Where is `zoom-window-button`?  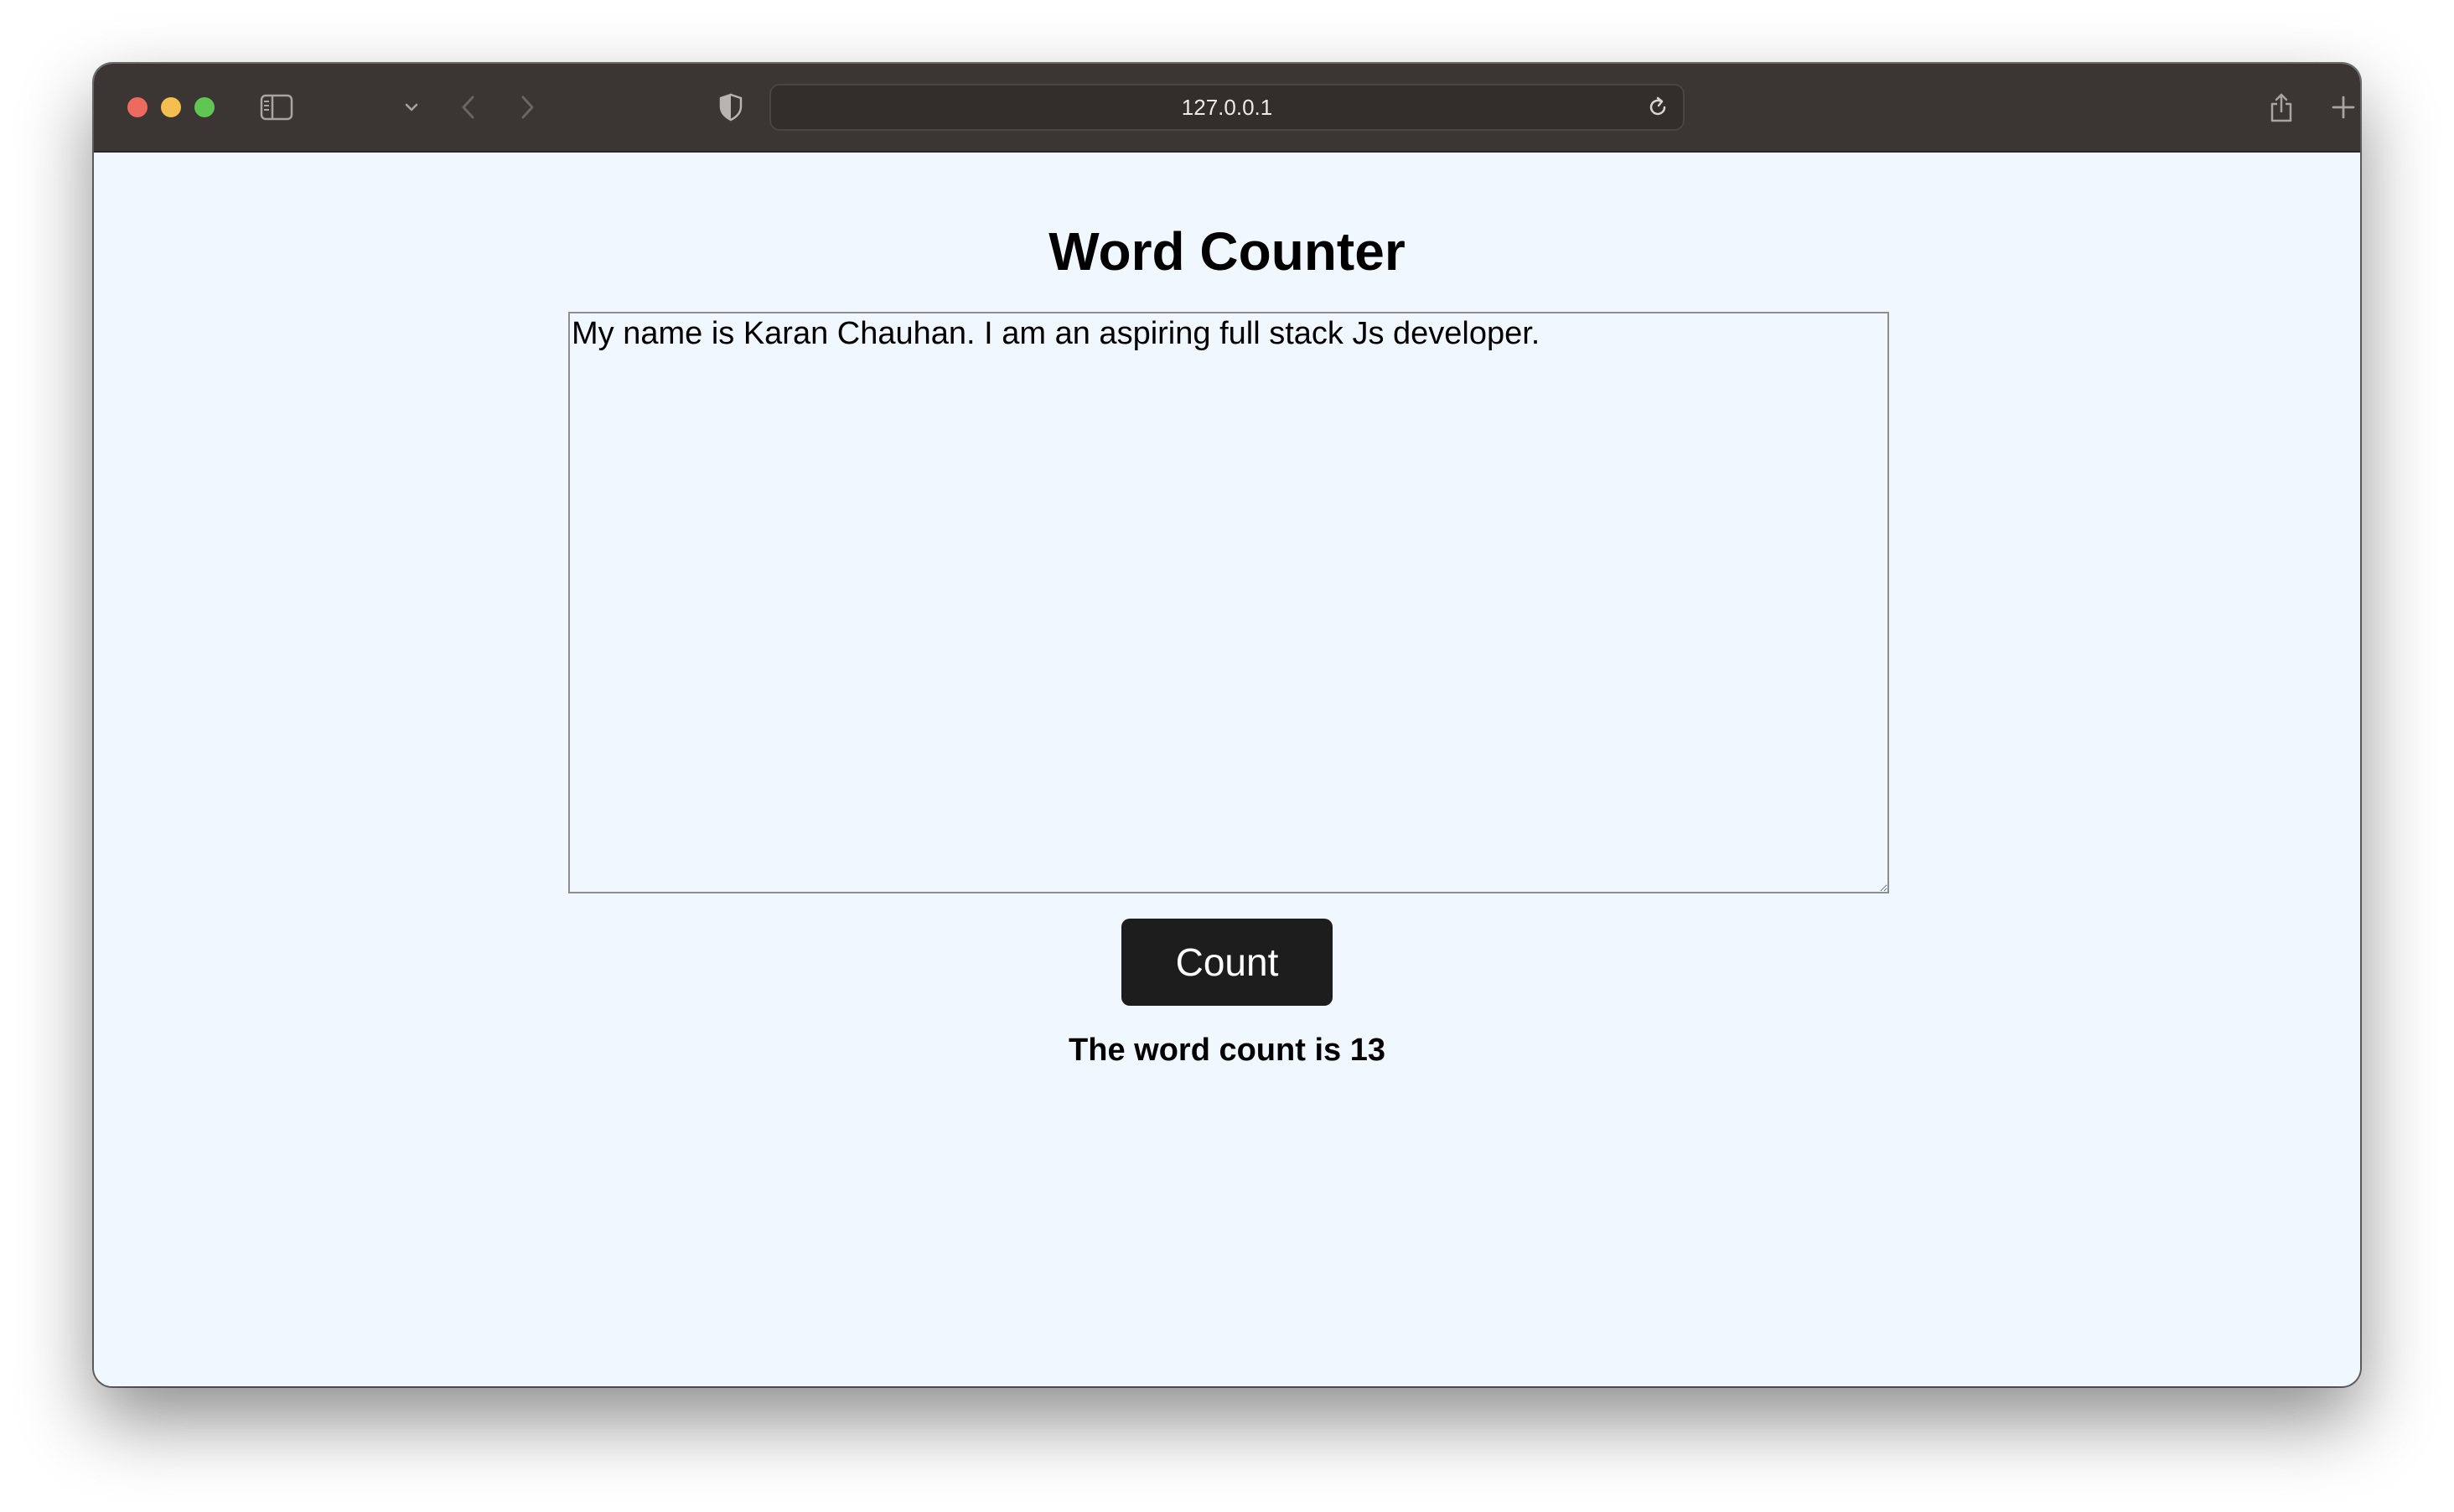 zoom-window-button is located at coordinates (204, 107).